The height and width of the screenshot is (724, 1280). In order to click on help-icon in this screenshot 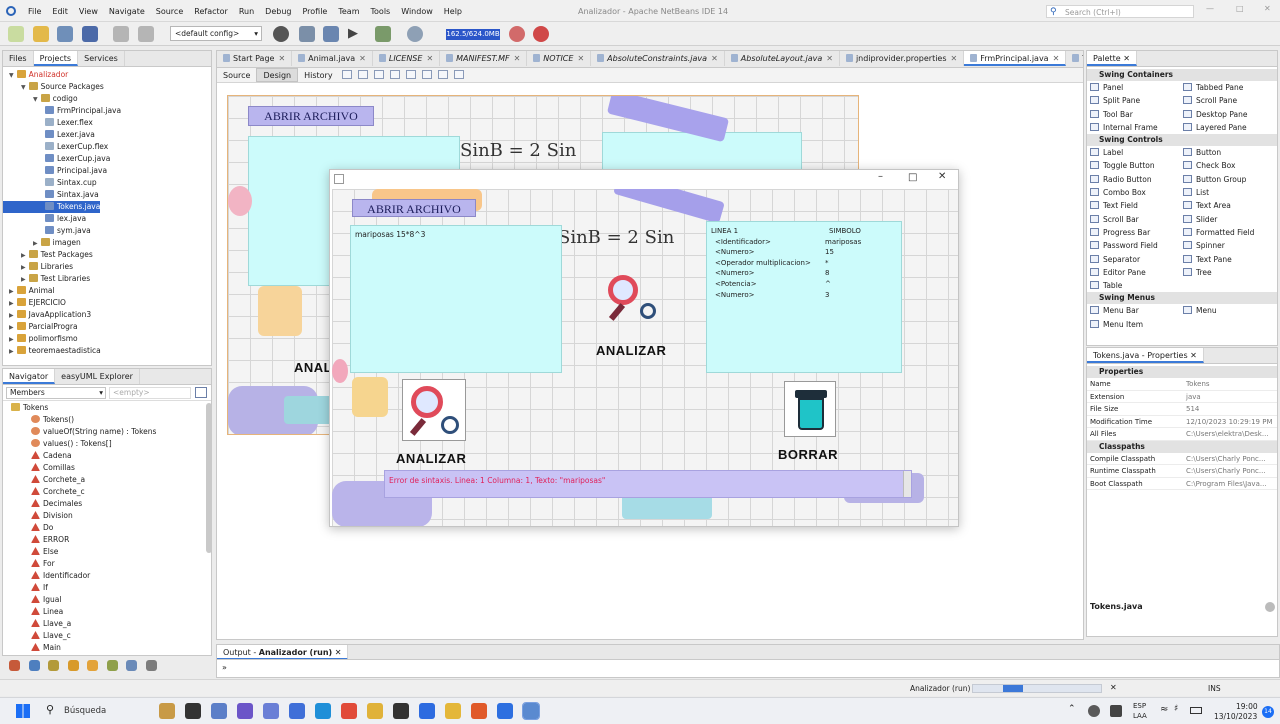, I will do `click(1270, 607)`.